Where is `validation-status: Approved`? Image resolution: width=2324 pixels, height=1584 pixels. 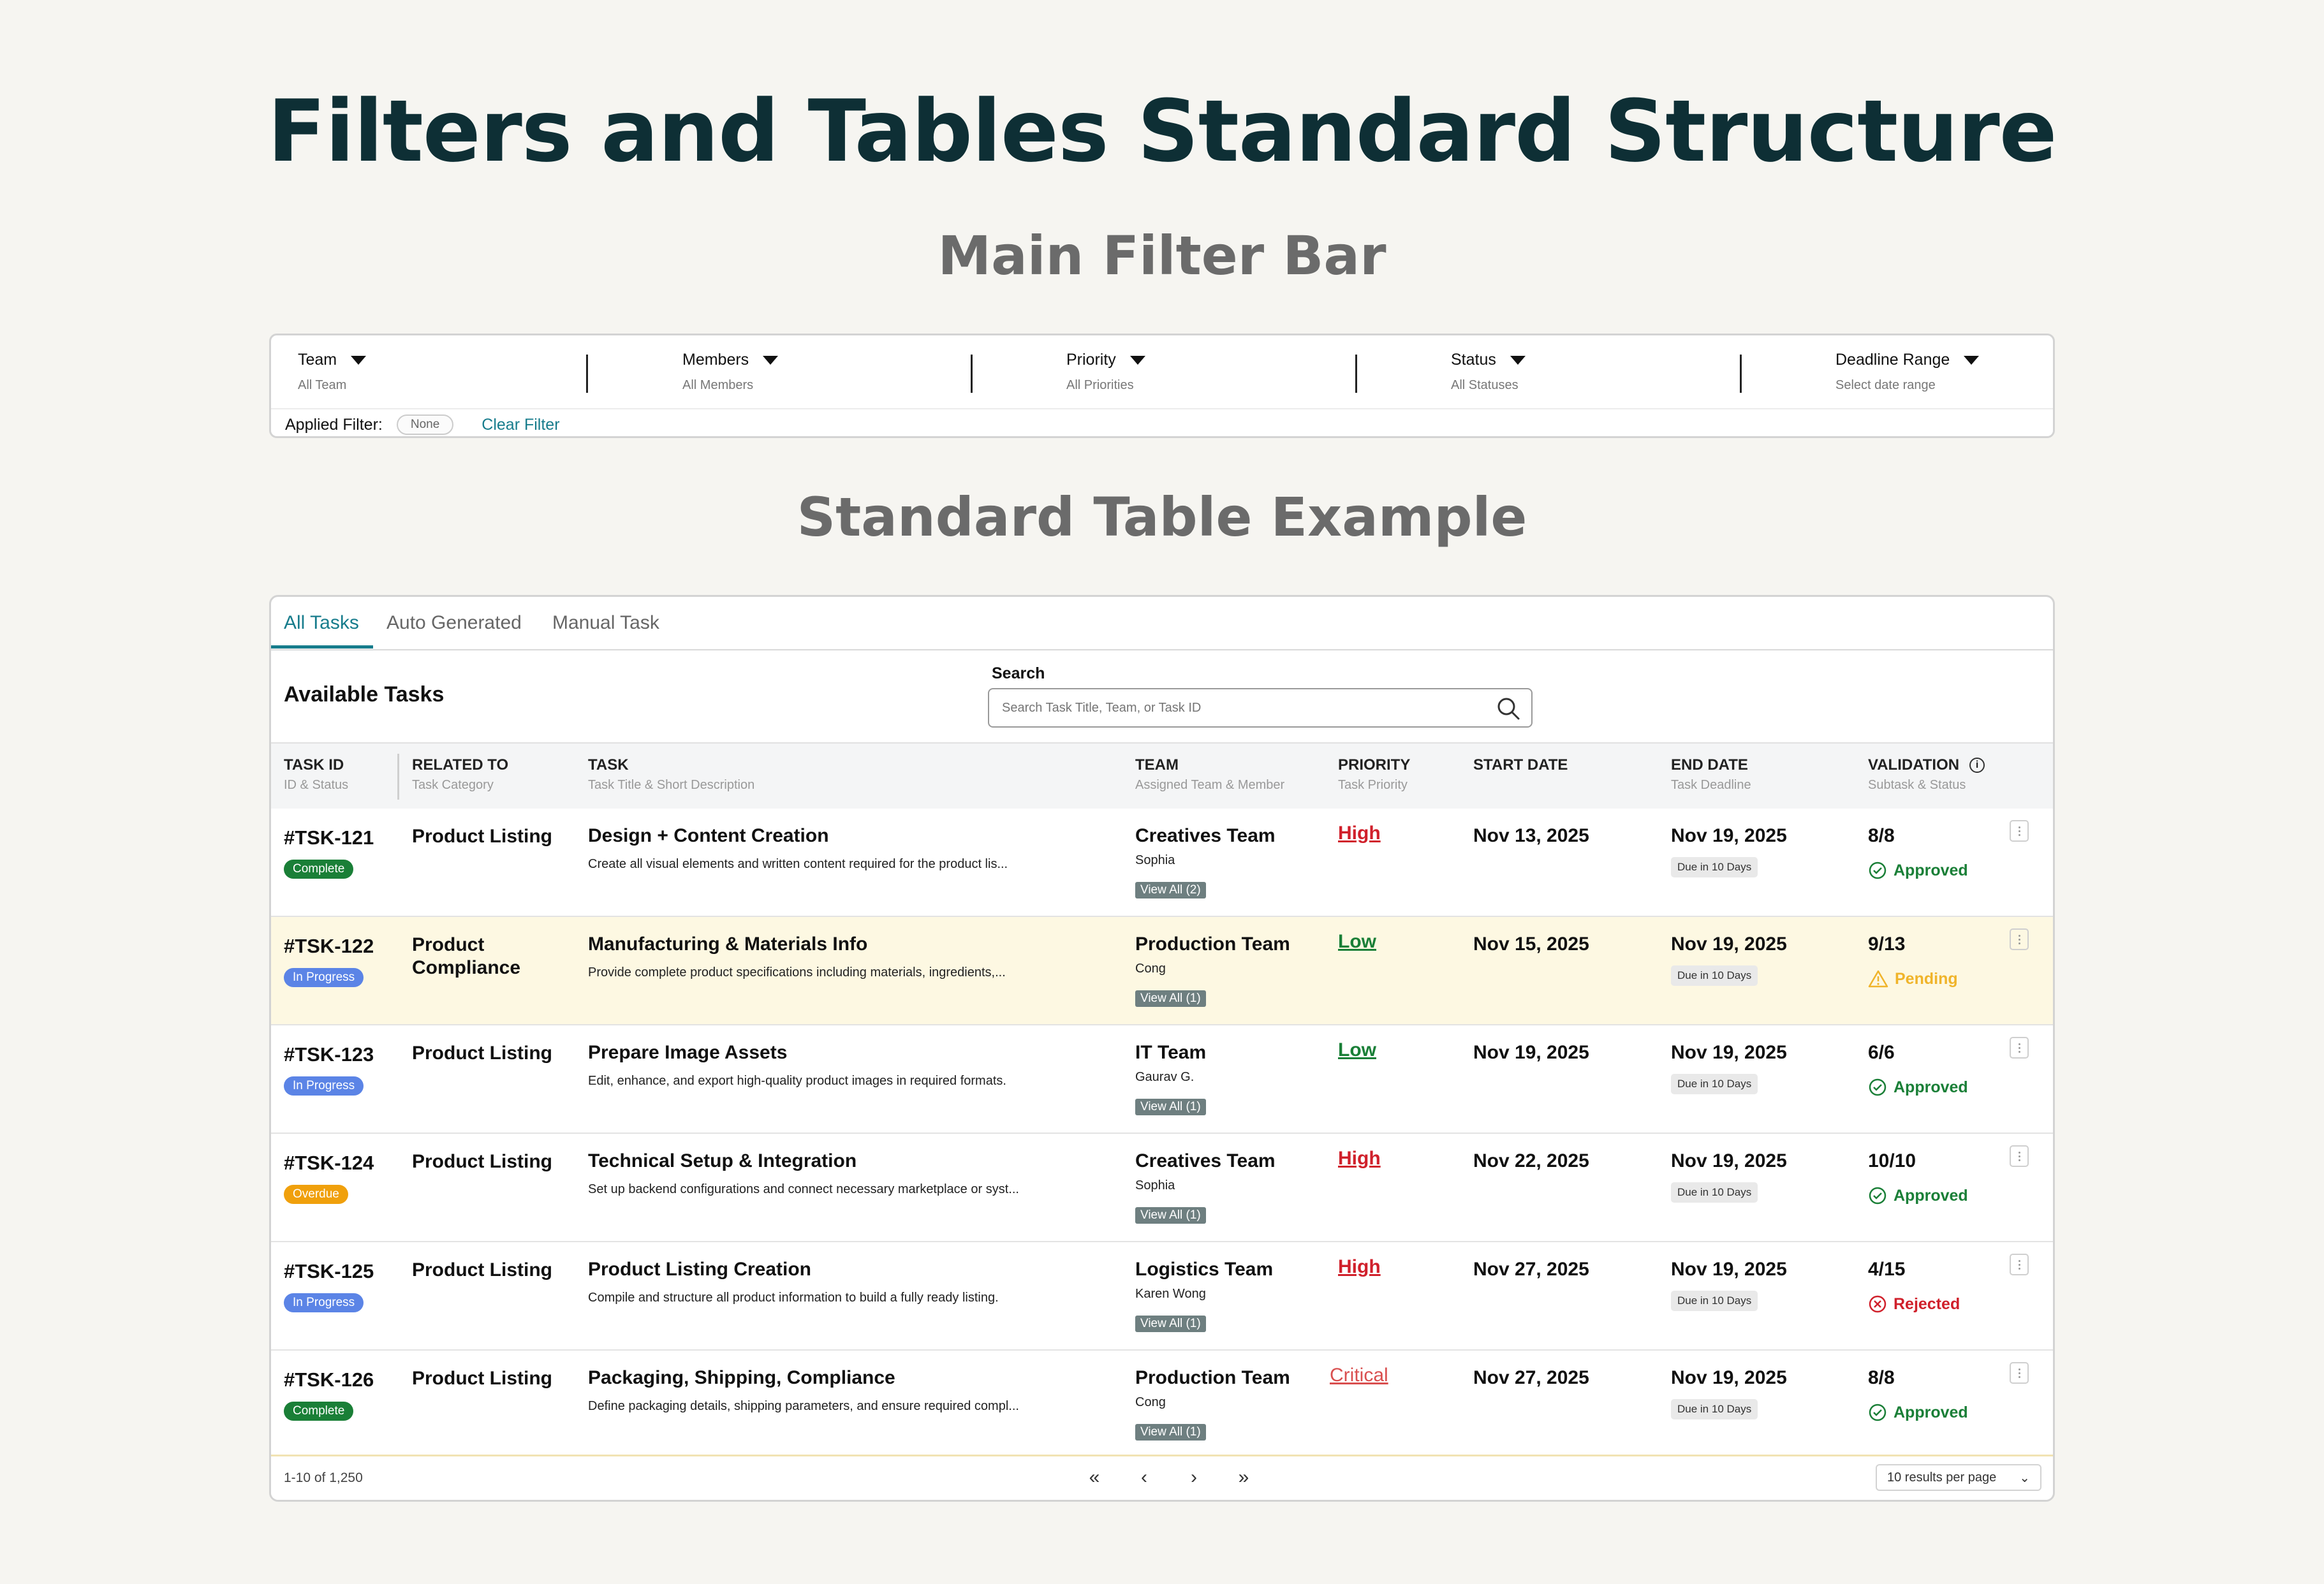 validation-status: Approved is located at coordinates (1918, 1195).